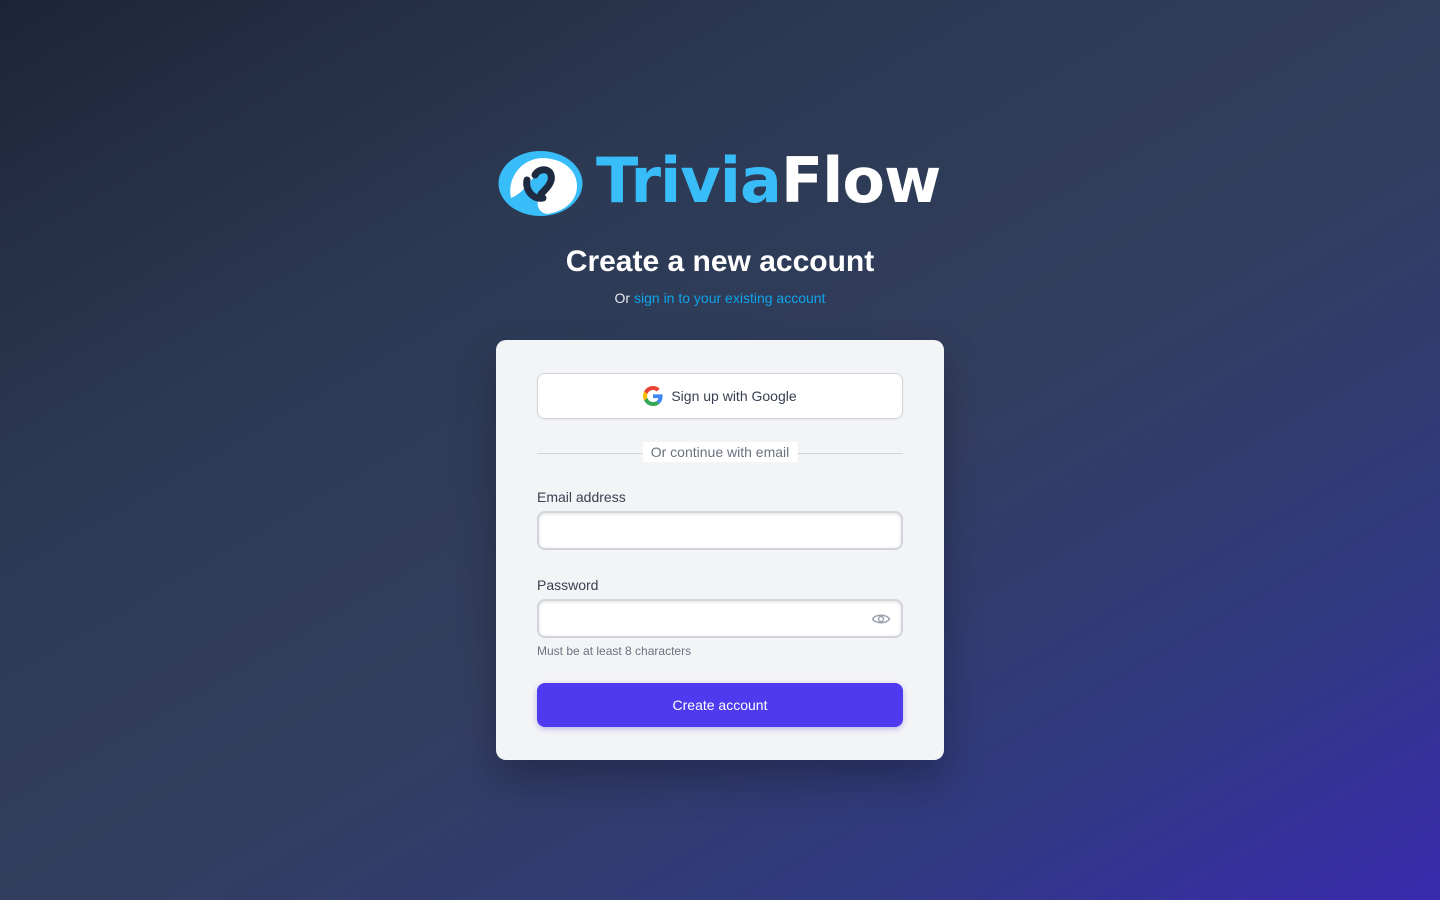 The width and height of the screenshot is (1440, 900). I want to click on password-input, so click(720, 618).